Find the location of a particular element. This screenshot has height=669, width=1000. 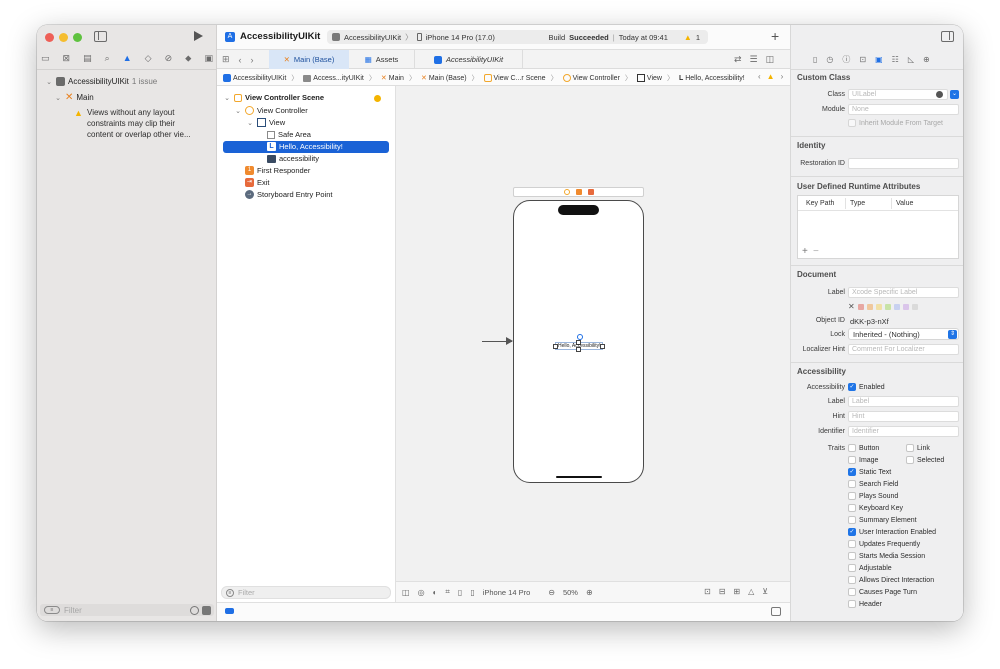

restoration-id-field is located at coordinates (903, 163).